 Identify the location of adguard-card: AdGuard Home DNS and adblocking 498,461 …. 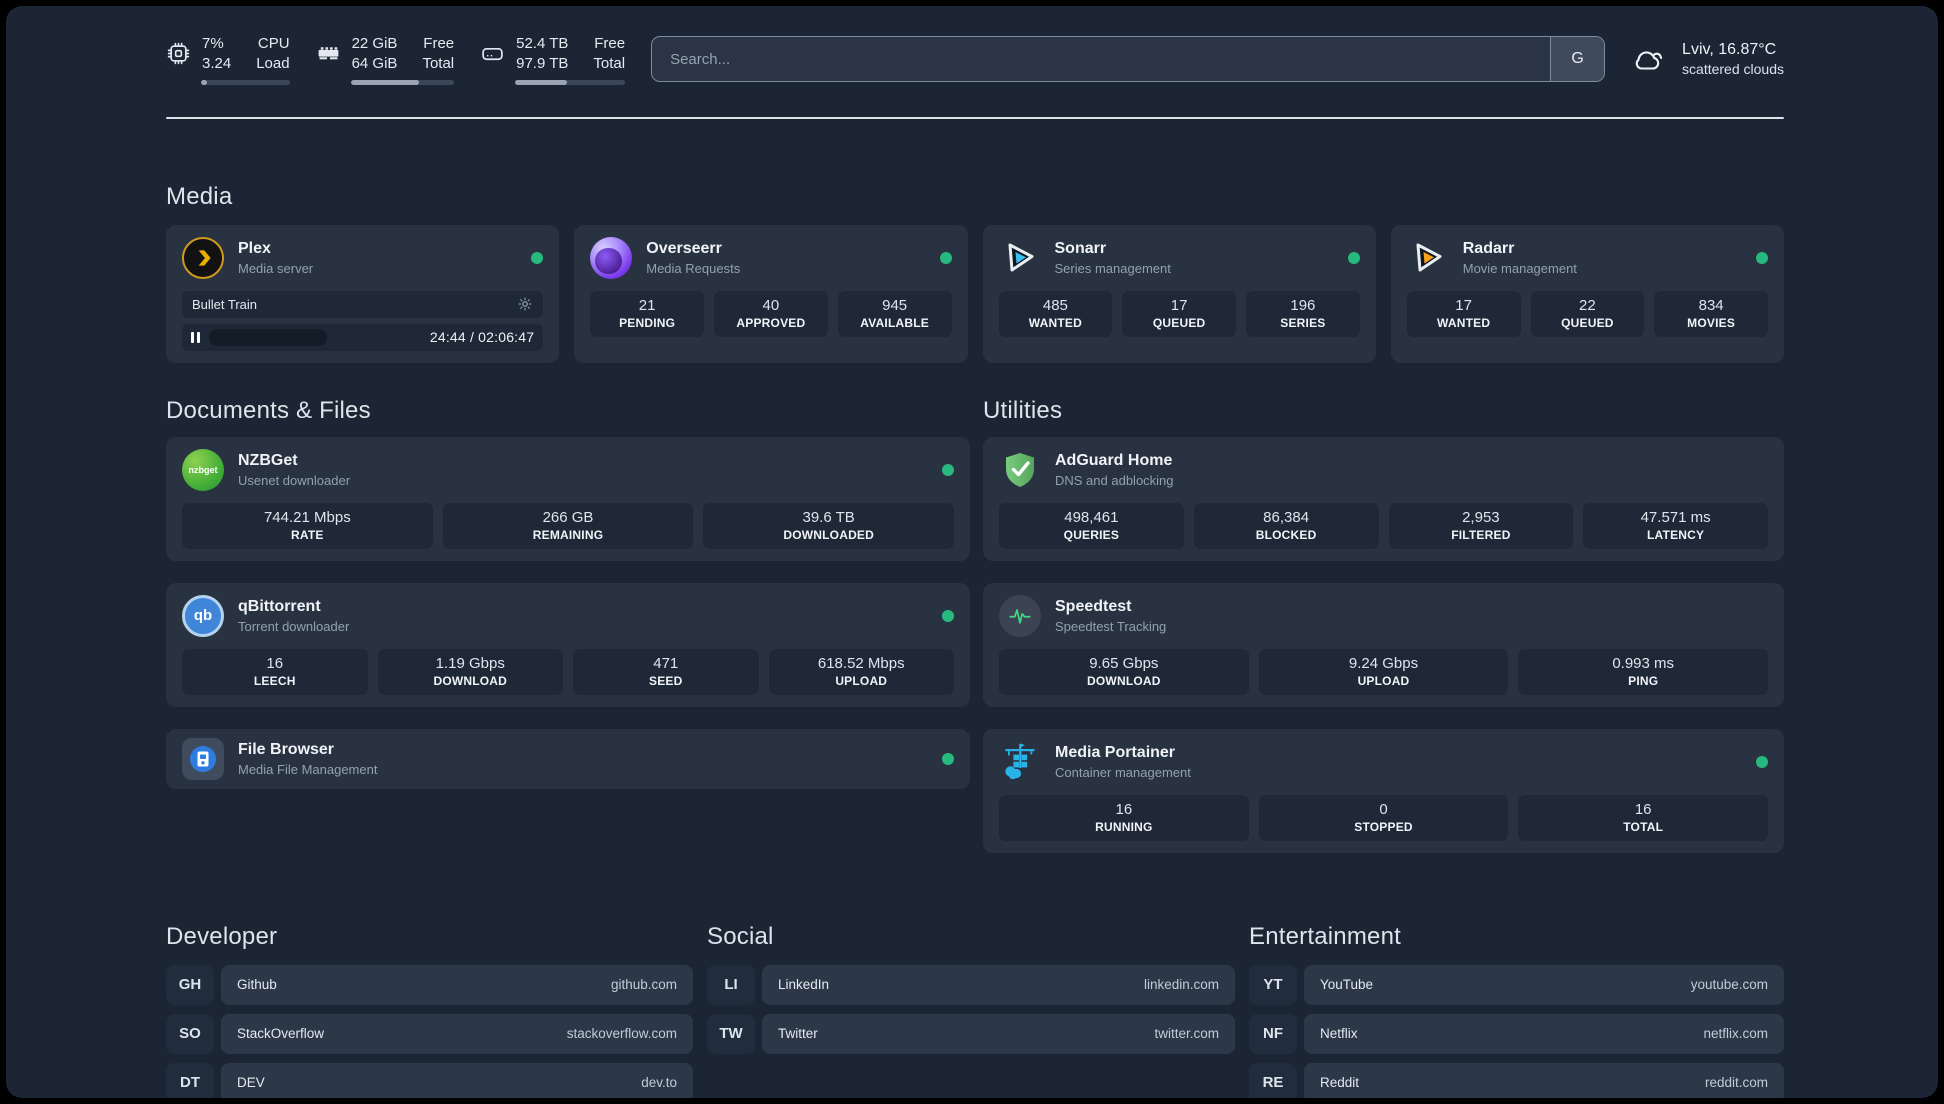
(1383, 498).